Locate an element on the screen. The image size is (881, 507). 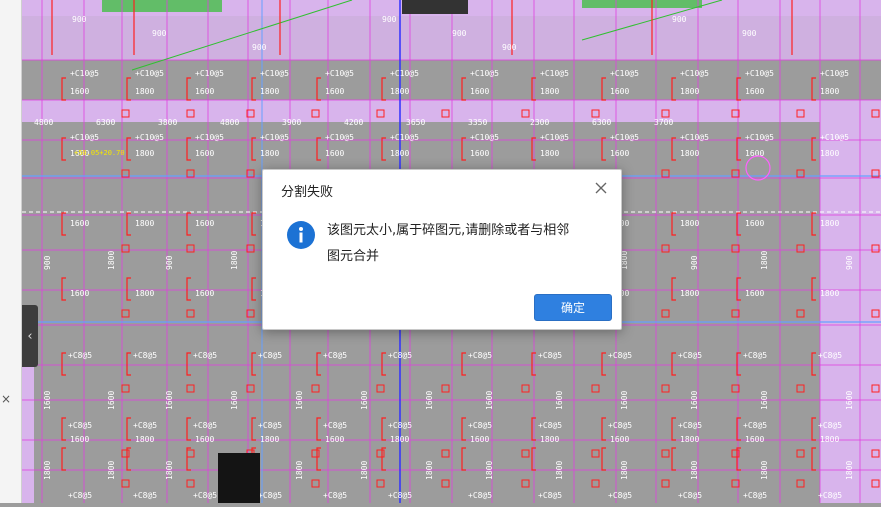
dialog-message: 该图元太小,属于碎图元,请删除或者与相邻 图元合并 is located at coordinates (462, 244).